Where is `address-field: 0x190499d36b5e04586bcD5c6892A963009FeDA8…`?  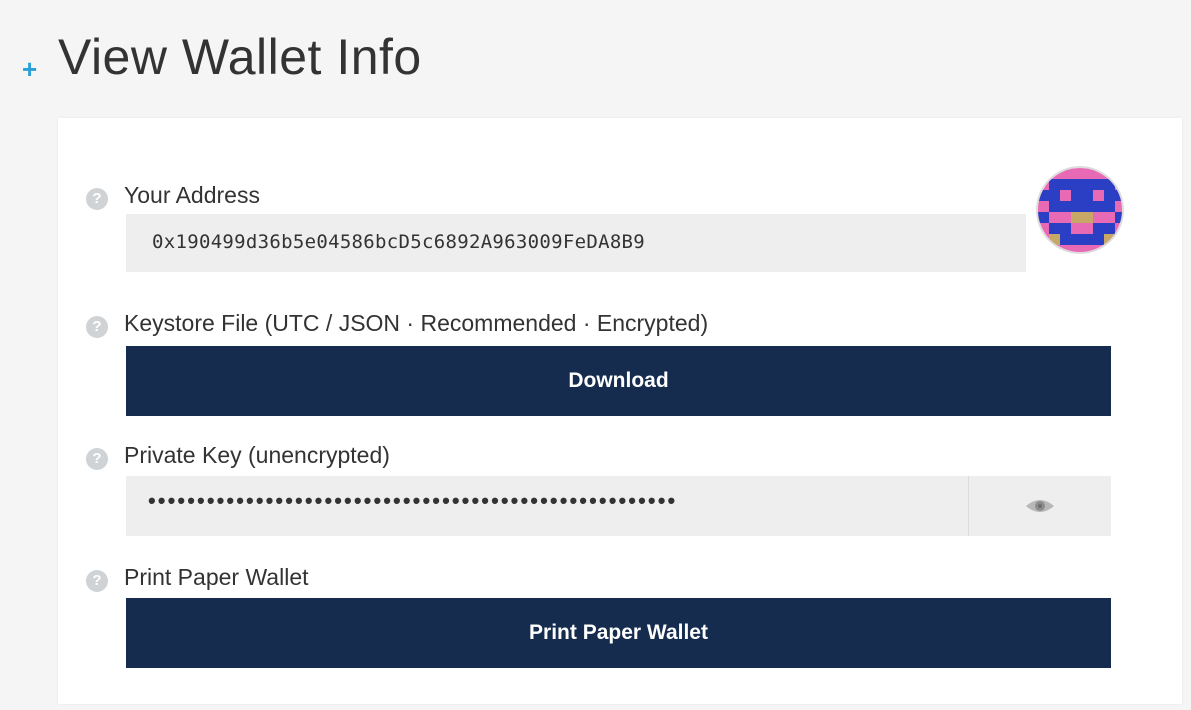 address-field: 0x190499d36b5e04586bcD5c6892A963009FeDA8… is located at coordinates (576, 243).